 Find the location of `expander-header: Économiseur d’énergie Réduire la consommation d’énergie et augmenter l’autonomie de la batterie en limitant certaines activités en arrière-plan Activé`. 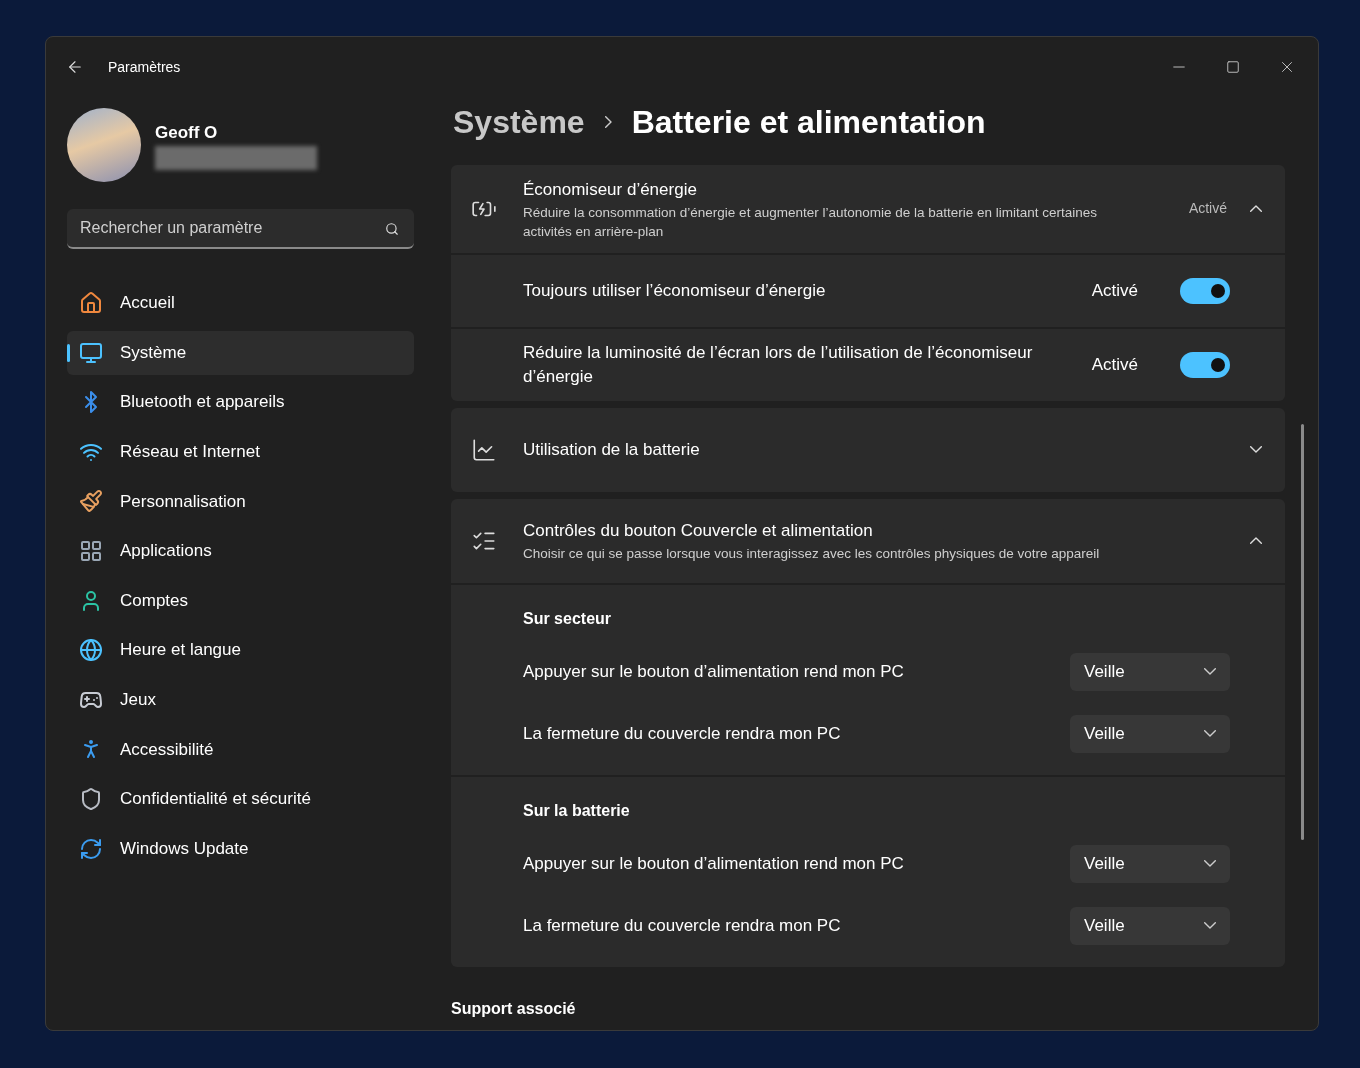

expander-header: Économiseur d’énergie Réduire la consommation d’énergie et augmenter l’autonomie de la batterie en limitant certaines activités en arrière-plan Activé is located at coordinates (868, 209).